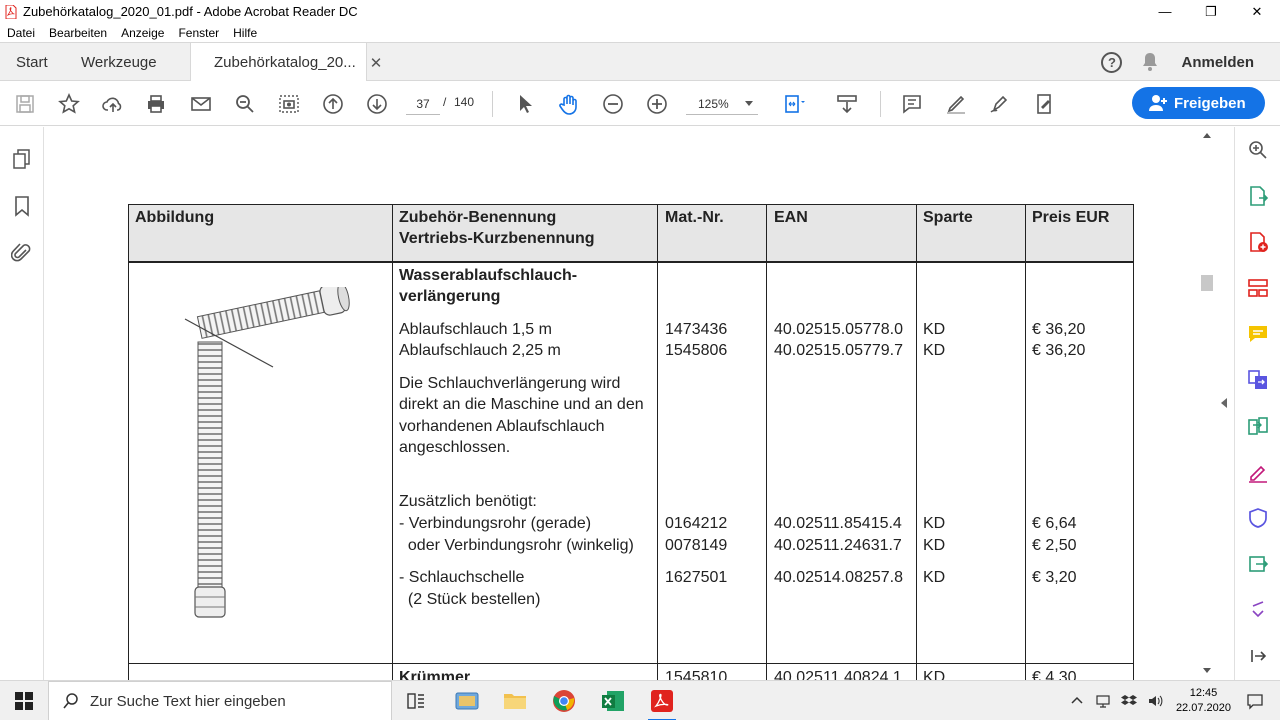 This screenshot has width=1280, height=720. Describe the element at coordinates (1258, 610) in the screenshot. I see `more-tools-icon` at that location.